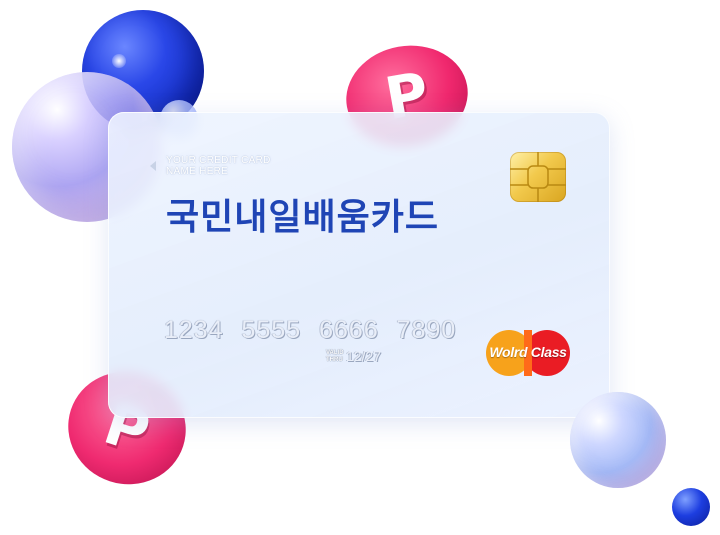  Describe the element at coordinates (302, 217) in the screenshot. I see `card-title: 국민내일배움카드` at that location.